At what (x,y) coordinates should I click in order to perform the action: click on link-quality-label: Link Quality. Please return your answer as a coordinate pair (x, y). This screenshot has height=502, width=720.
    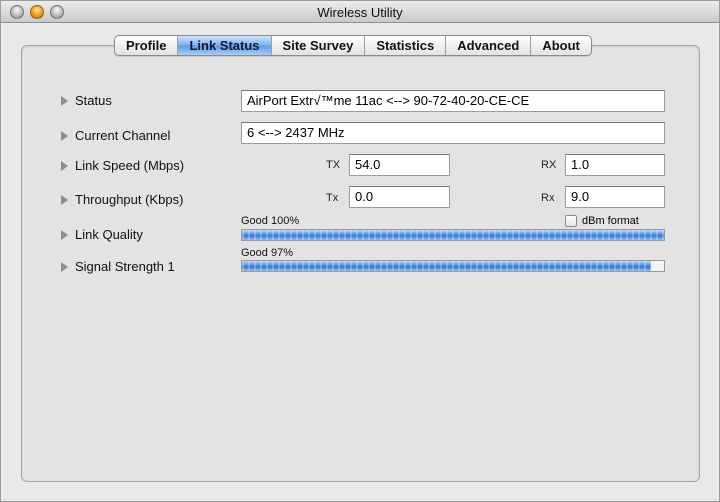
    Looking at the image, I should click on (109, 234).